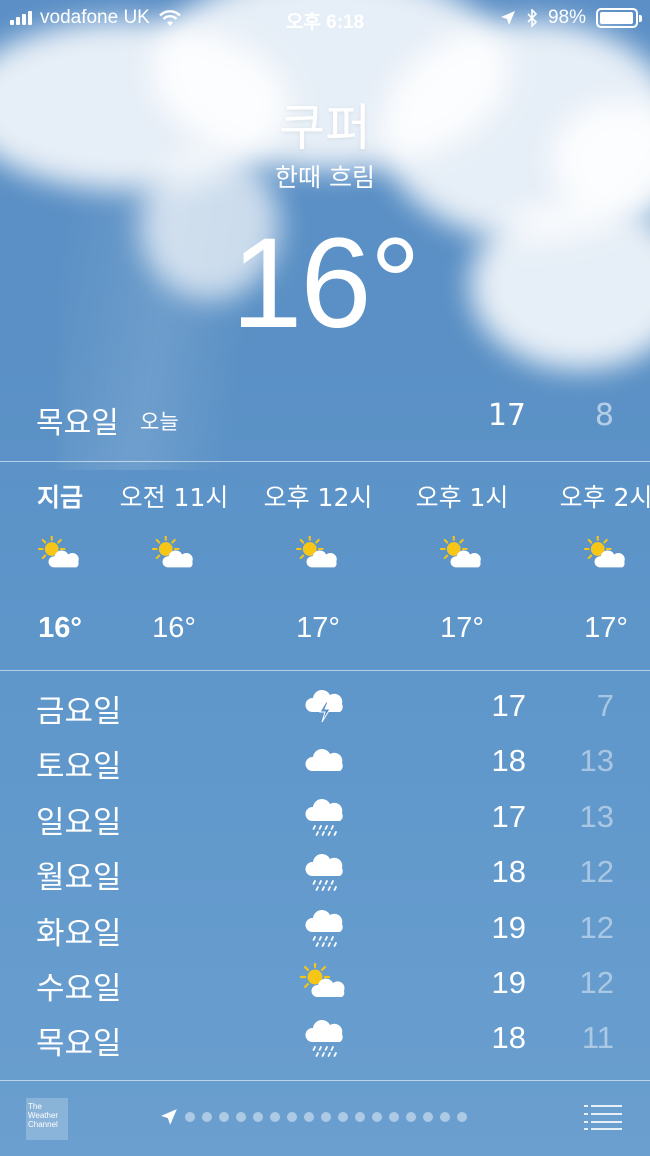 This screenshot has height=1156, width=650. What do you see at coordinates (325, 420) in the screenshot?
I see `today-summary: 목요일 오늘 17 8` at bounding box center [325, 420].